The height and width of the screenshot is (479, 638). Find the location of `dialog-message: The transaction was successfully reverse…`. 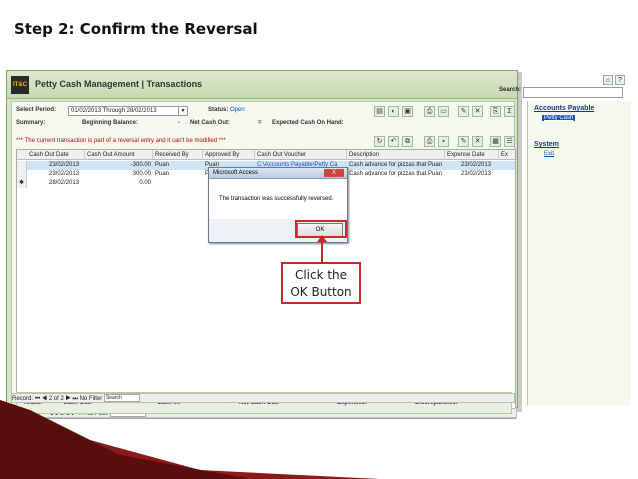

dialog-message: The transaction was successfully reverse… is located at coordinates (276, 199).